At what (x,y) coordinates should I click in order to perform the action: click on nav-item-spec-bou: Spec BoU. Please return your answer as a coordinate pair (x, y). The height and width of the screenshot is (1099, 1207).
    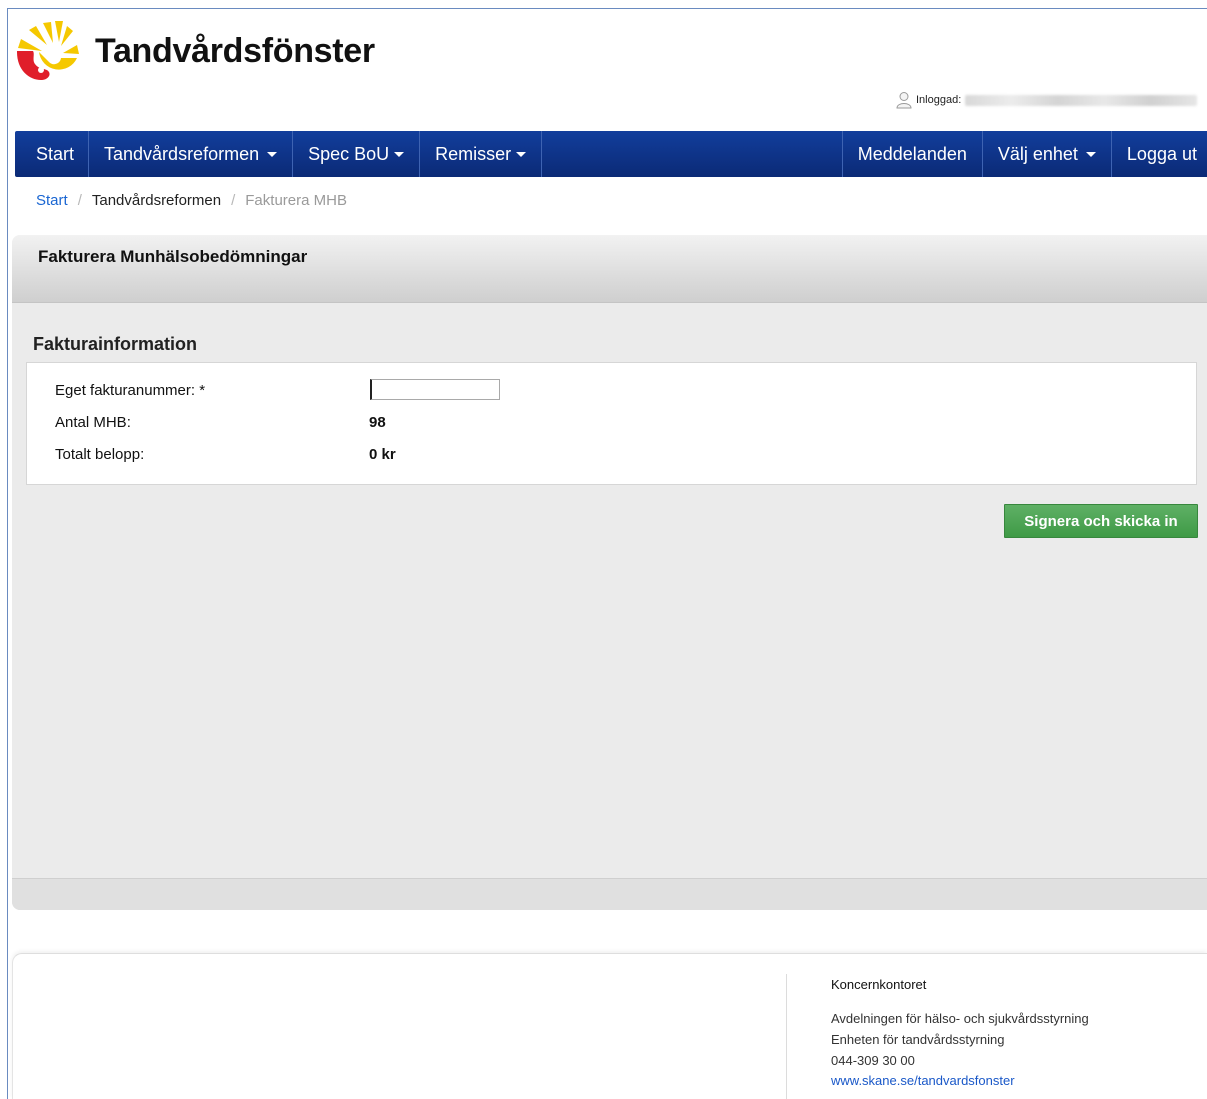
    Looking at the image, I should click on (357, 154).